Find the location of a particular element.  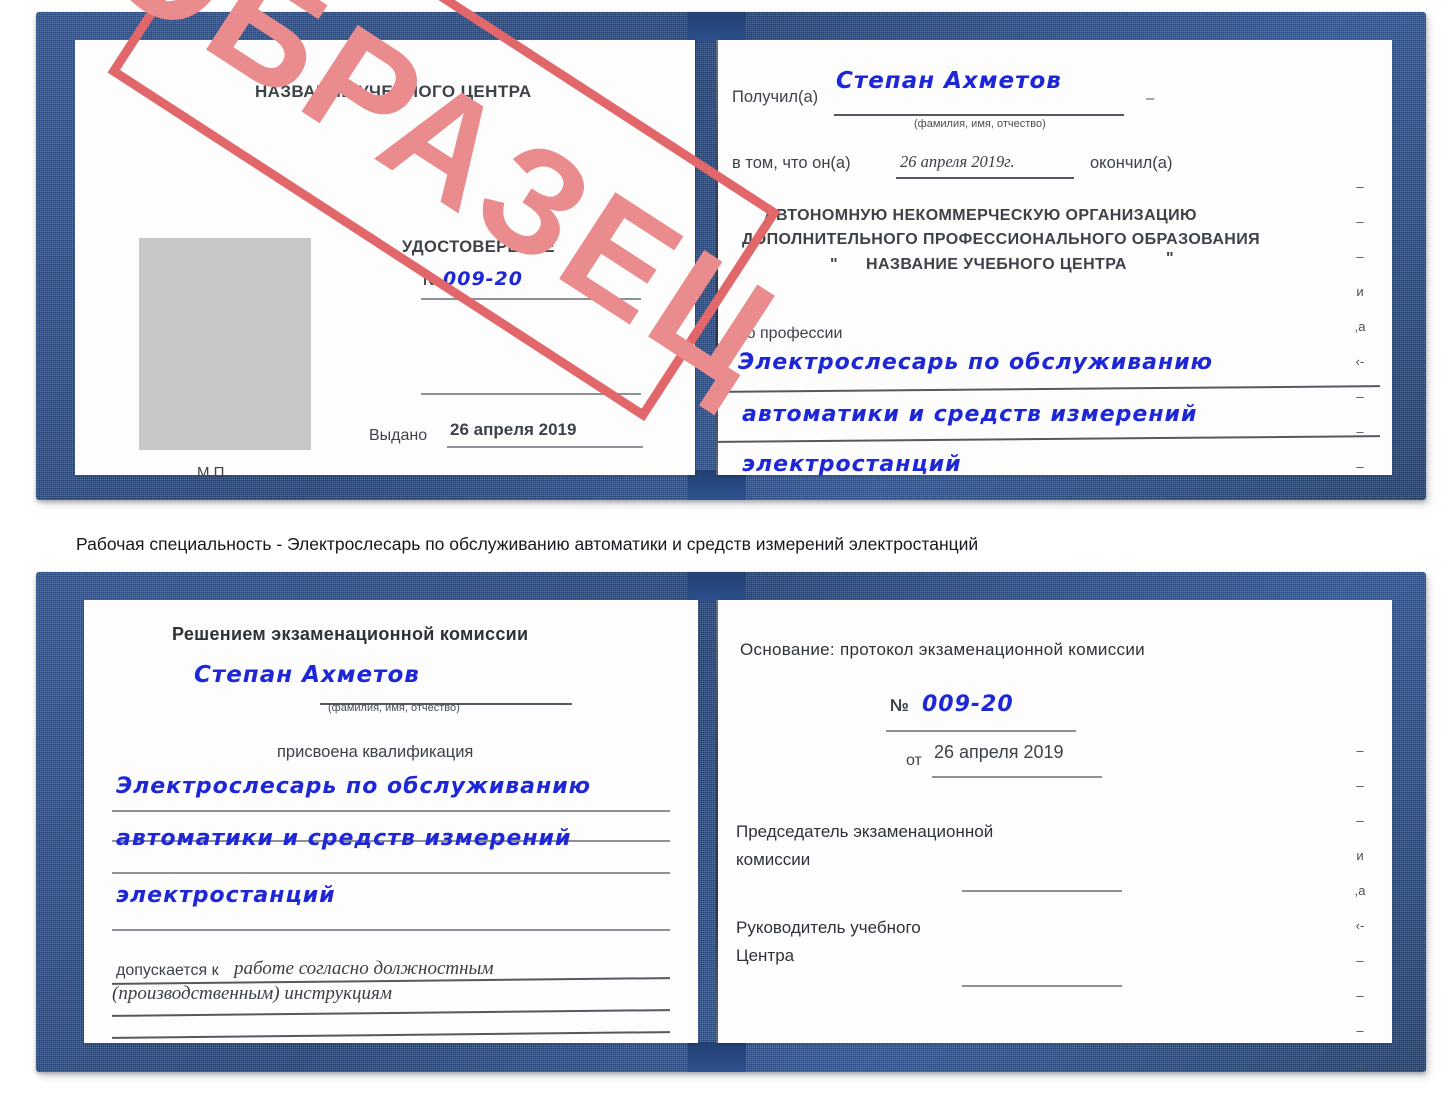

protocol-number-symbol: № is located at coordinates (899, 705).